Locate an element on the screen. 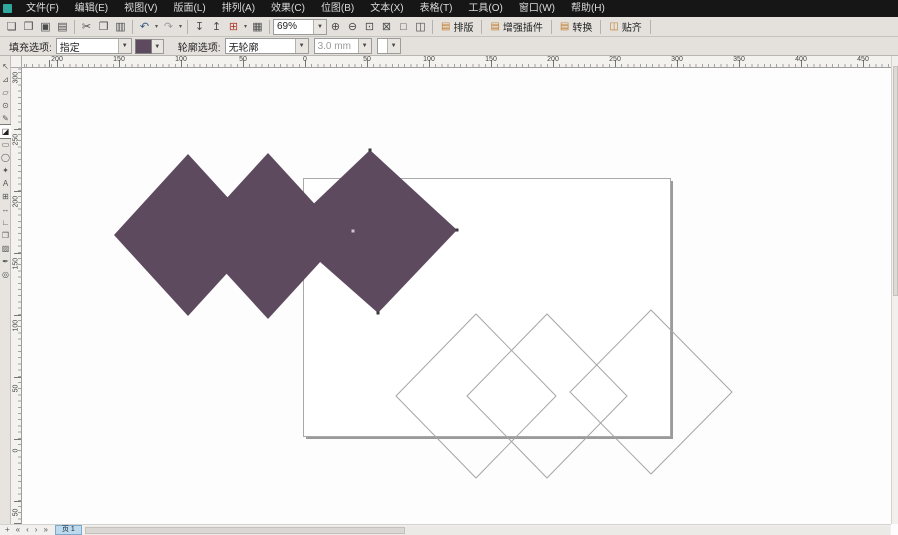 Image resolution: width=898 pixels, height=535 pixels. page-nav-button-1: « is located at coordinates (18, 530).